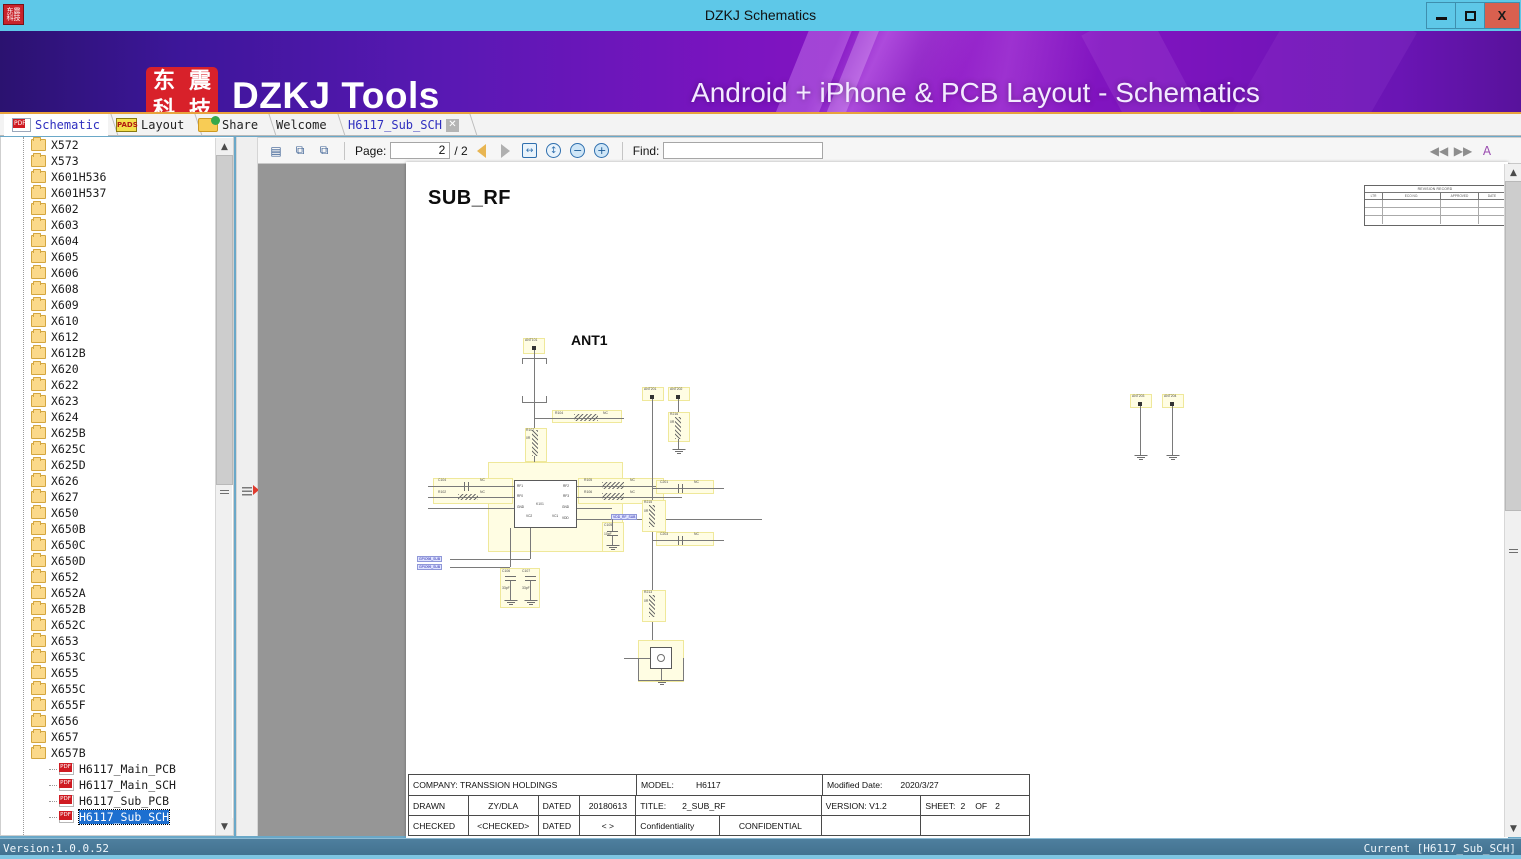 Image resolution: width=1521 pixels, height=859 pixels. Describe the element at coordinates (452, 125) in the screenshot. I see `tab-close-icon: ✕` at that location.